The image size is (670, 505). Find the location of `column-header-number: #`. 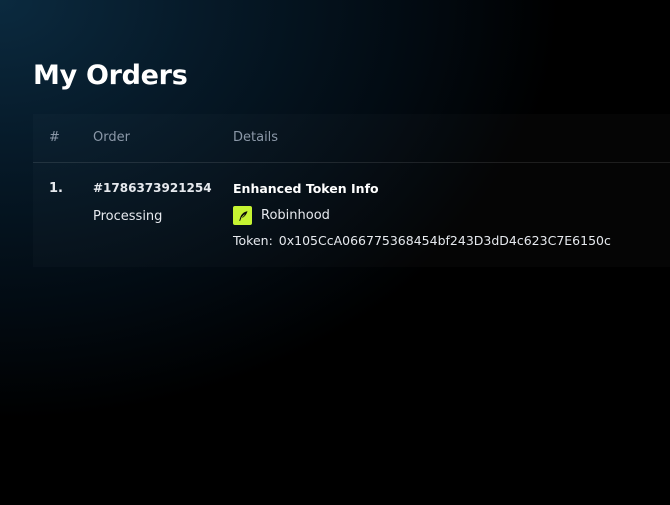

column-header-number: # is located at coordinates (54, 137).